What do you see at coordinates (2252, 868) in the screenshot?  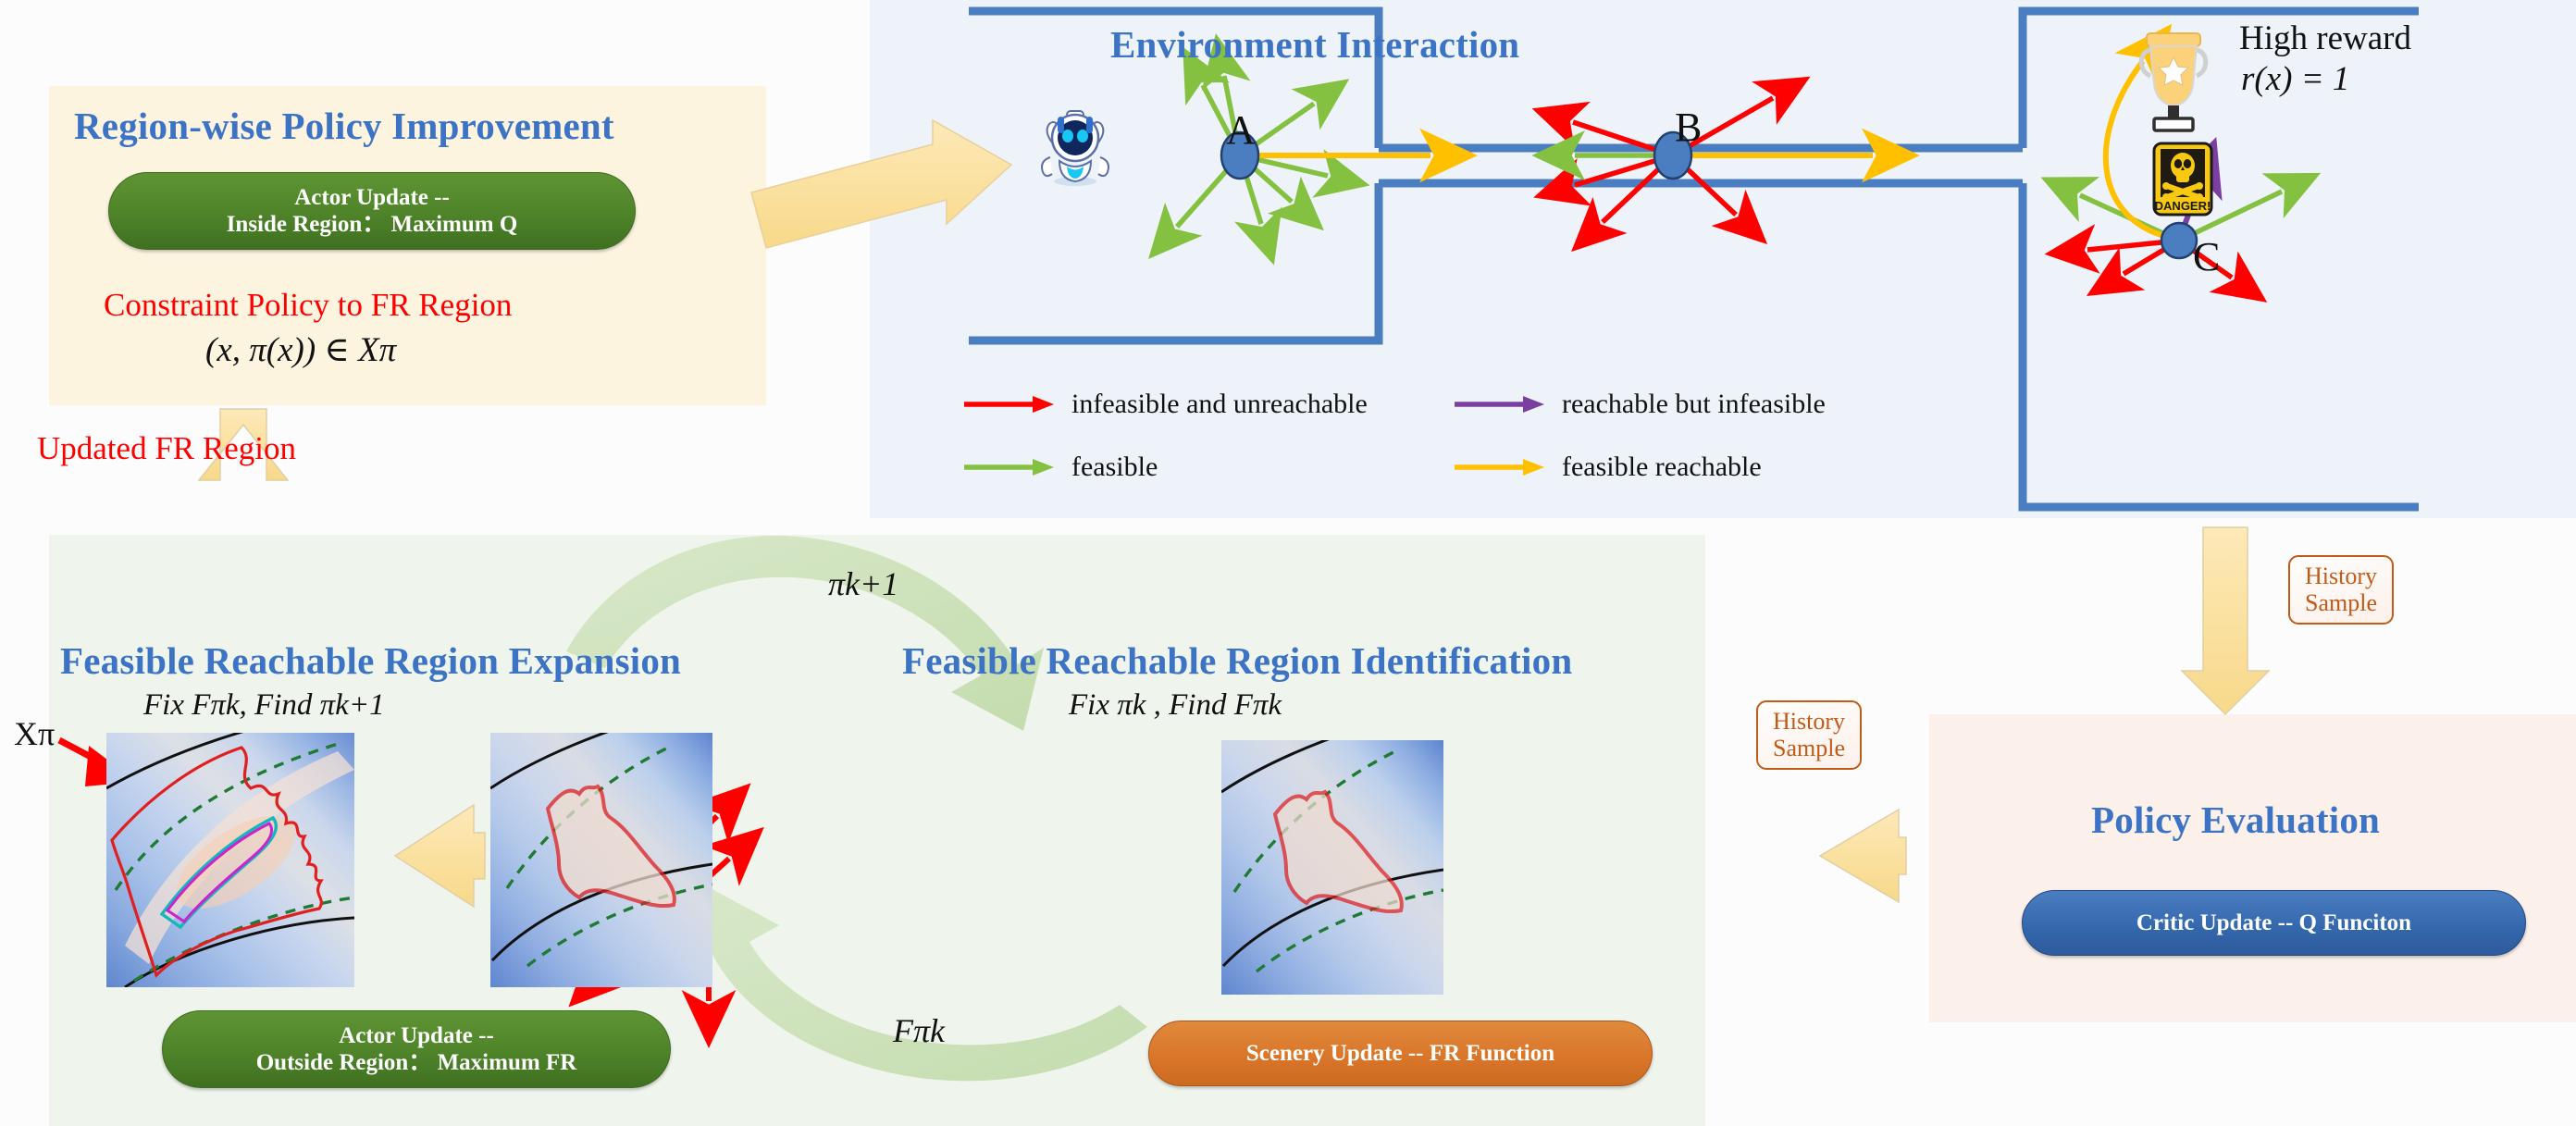 I see `panel-policy-evaluation` at bounding box center [2252, 868].